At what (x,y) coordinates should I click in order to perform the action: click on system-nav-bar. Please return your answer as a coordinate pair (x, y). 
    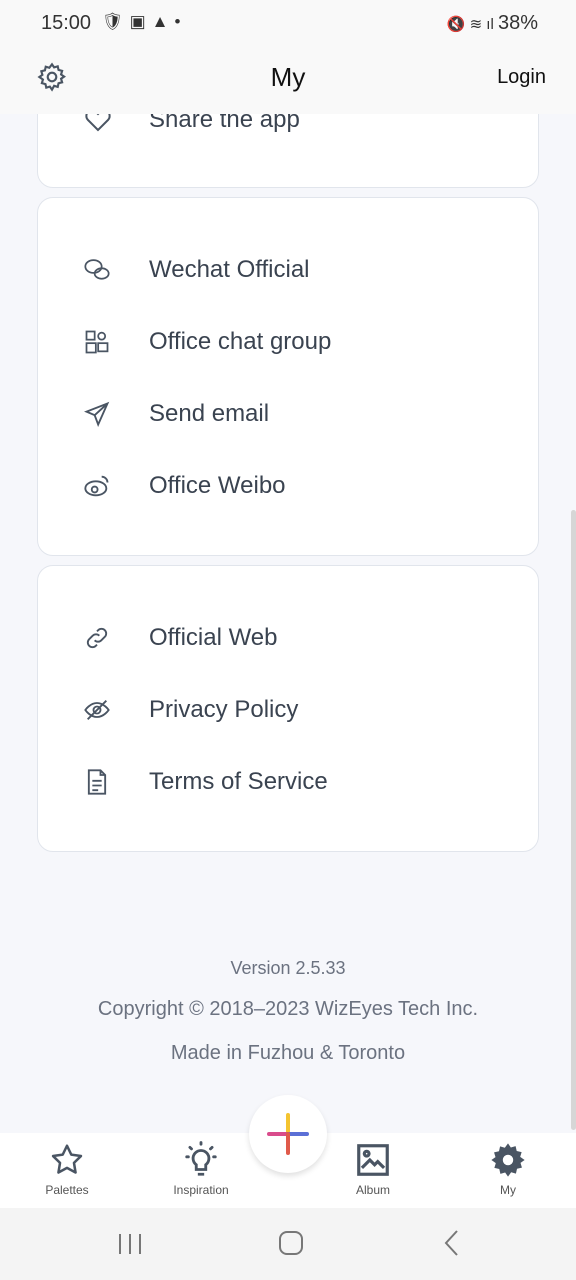
    Looking at the image, I should click on (288, 1244).